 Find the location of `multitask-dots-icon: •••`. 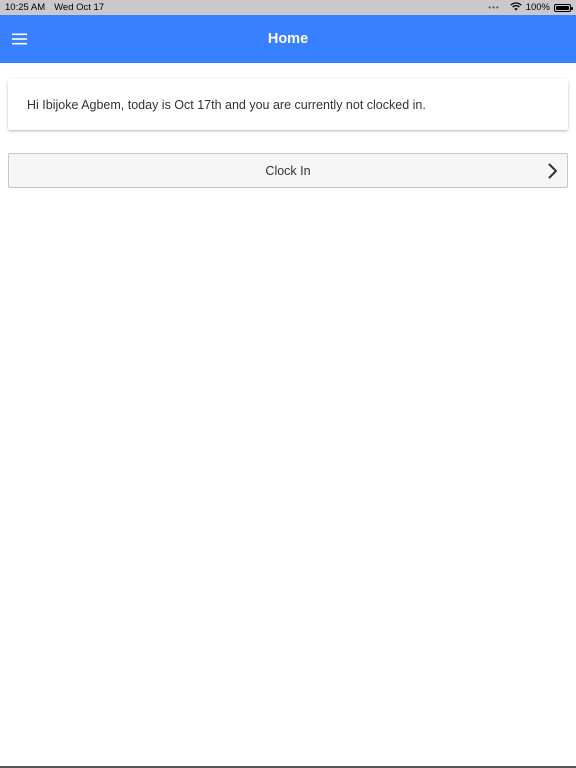

multitask-dots-icon: ••• is located at coordinates (494, 7).